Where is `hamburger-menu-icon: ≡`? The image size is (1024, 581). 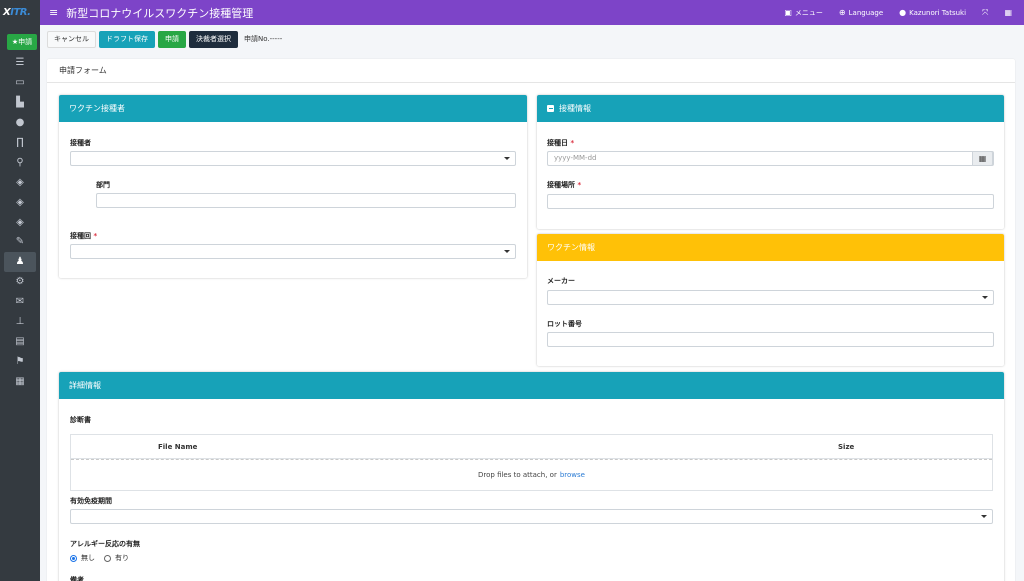 hamburger-menu-icon: ≡ is located at coordinates (53, 12).